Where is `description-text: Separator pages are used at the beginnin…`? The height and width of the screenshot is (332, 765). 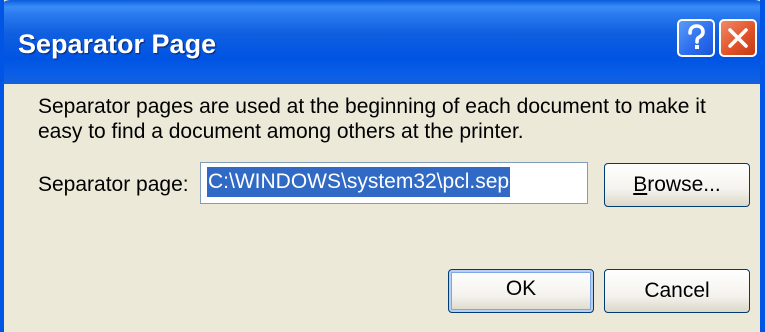
description-text: Separator pages are used at the beginnin… is located at coordinates (372, 119).